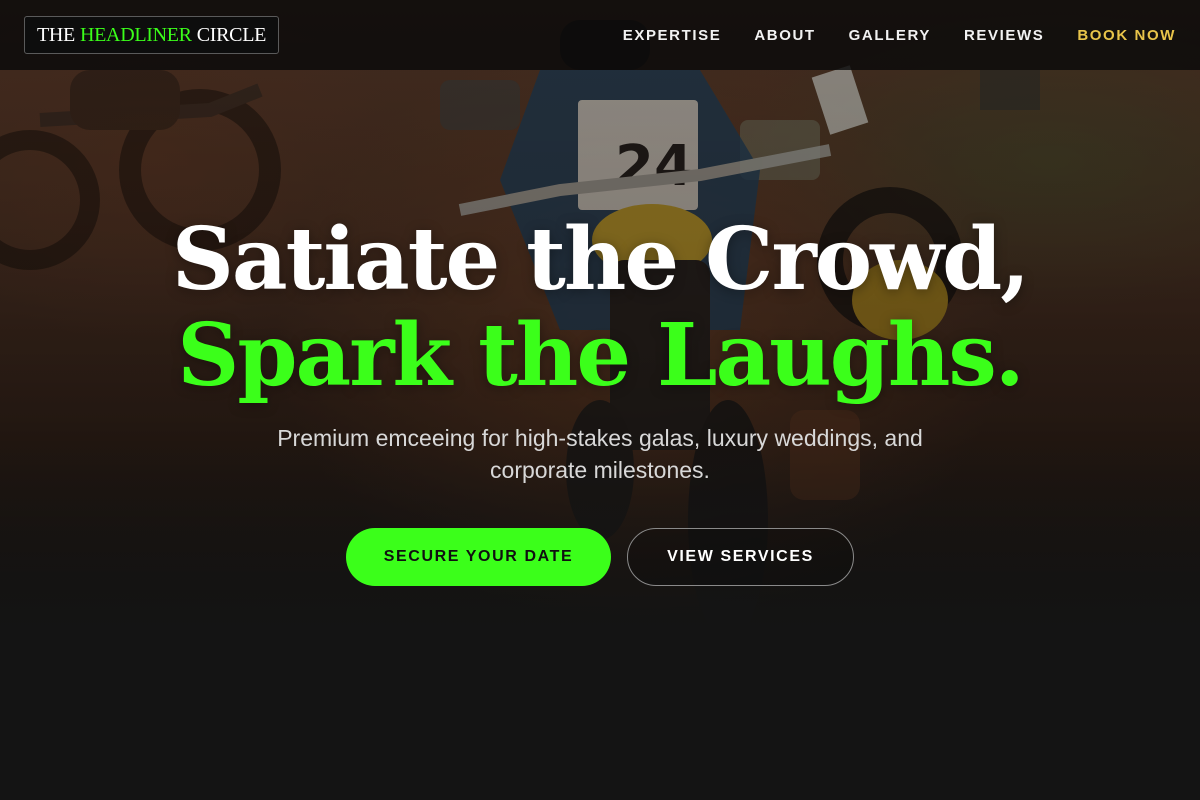 The image size is (1200, 800). What do you see at coordinates (740, 557) in the screenshot?
I see `view-services-button: VIEW SERVICES` at bounding box center [740, 557].